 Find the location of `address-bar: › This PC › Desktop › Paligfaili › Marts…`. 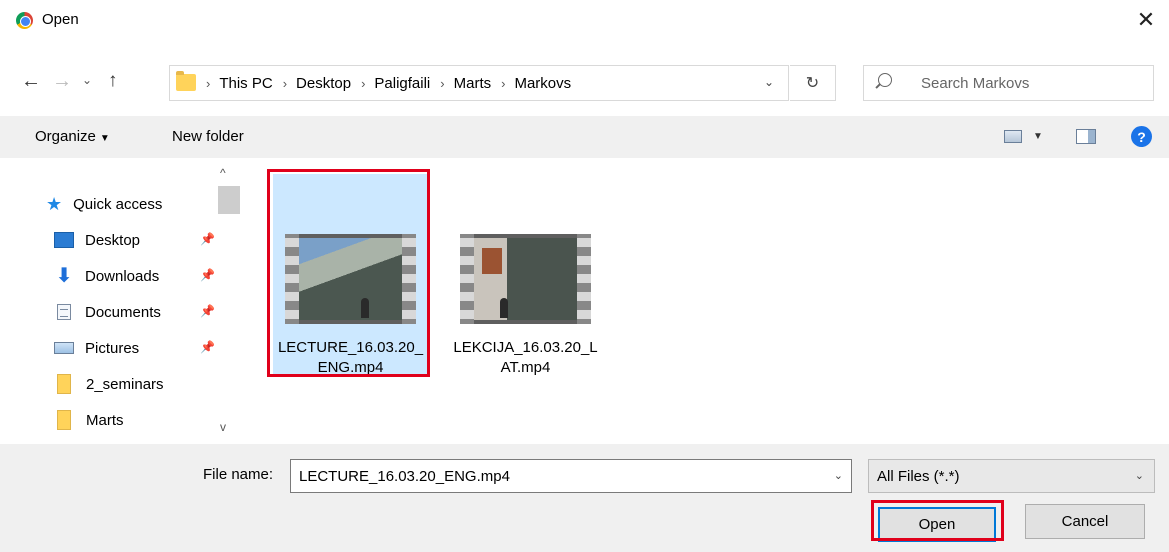

address-bar: › This PC › Desktop › Paligfaili › Marts… is located at coordinates (479, 83).